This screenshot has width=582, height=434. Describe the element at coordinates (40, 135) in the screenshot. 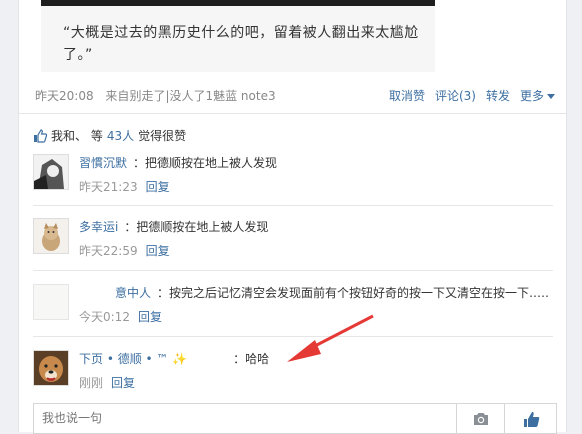

I see `thumbs-up-icon` at that location.